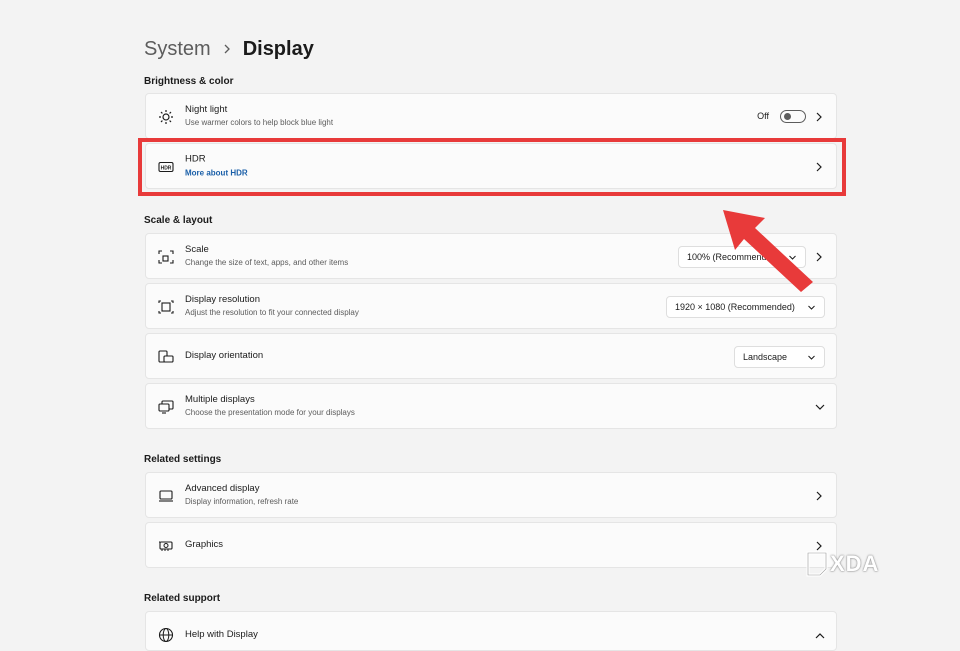 This screenshot has width=960, height=651. I want to click on help-with-display-card: Help with Display, so click(491, 631).